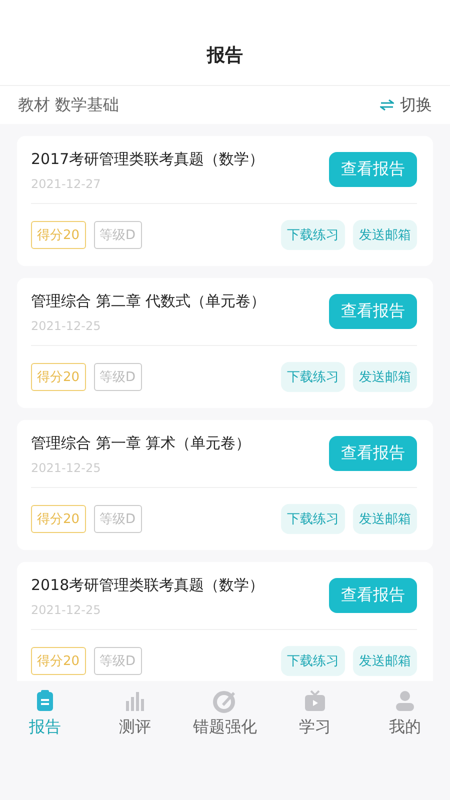 Image resolution: width=450 pixels, height=800 pixels. I want to click on bar-chart-icon, so click(135, 701).